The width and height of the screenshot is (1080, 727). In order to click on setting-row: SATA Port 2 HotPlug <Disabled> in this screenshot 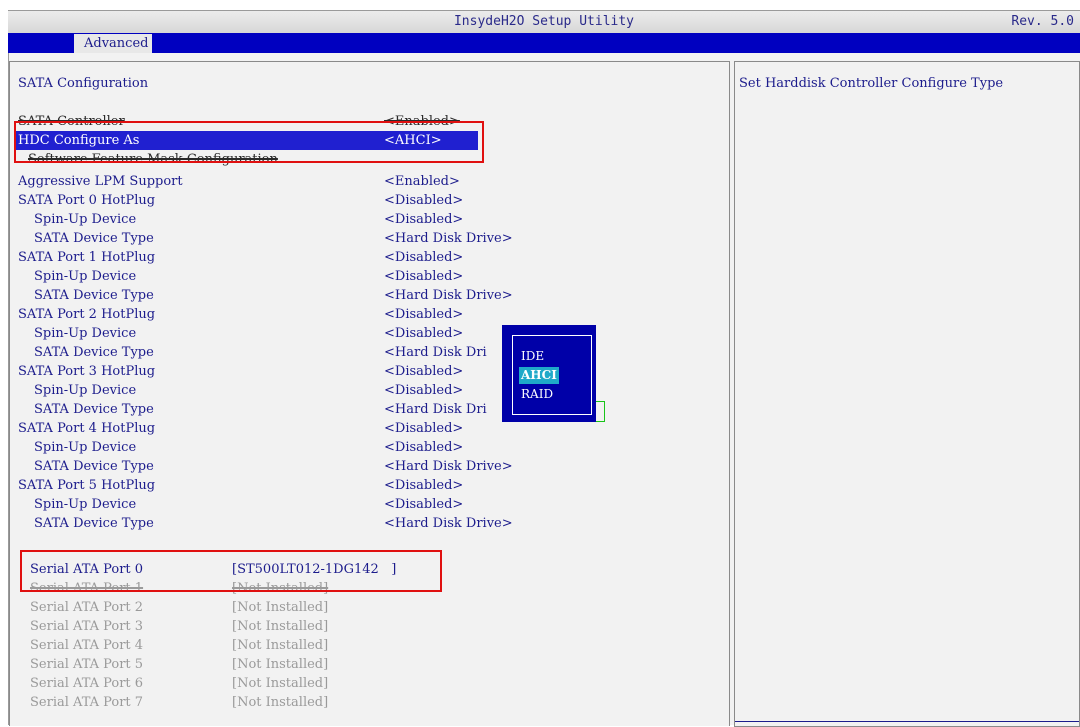, I will do `click(368, 314)`.